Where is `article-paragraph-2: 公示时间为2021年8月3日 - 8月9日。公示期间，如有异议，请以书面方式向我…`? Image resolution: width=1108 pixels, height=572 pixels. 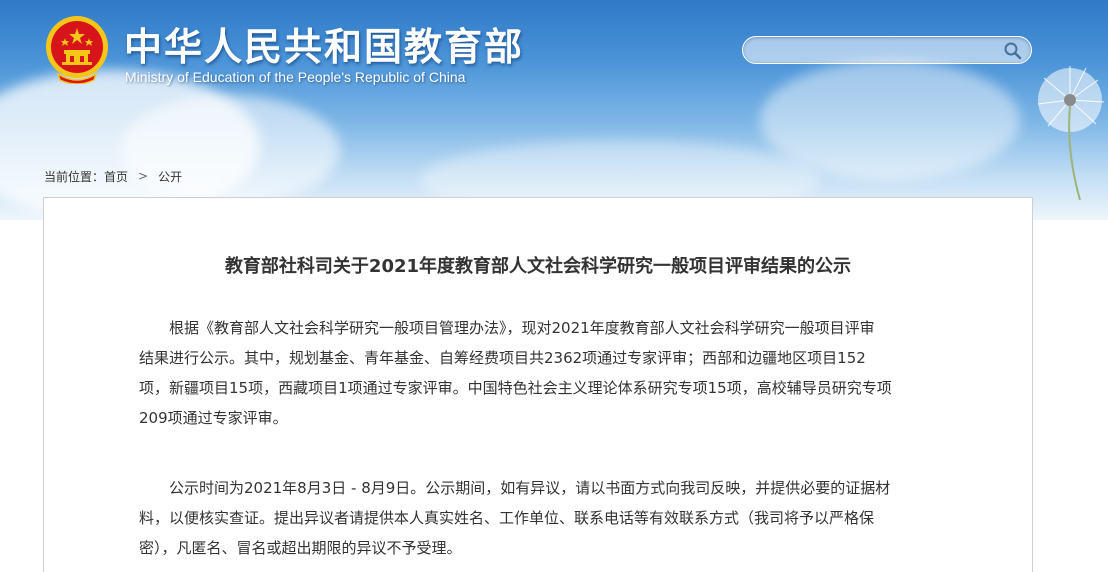
article-paragraph-2: 公示时间为2021年8月3日 - 8月9日。公示期间，如有异议，请以书面方式向我… is located at coordinates (539, 518).